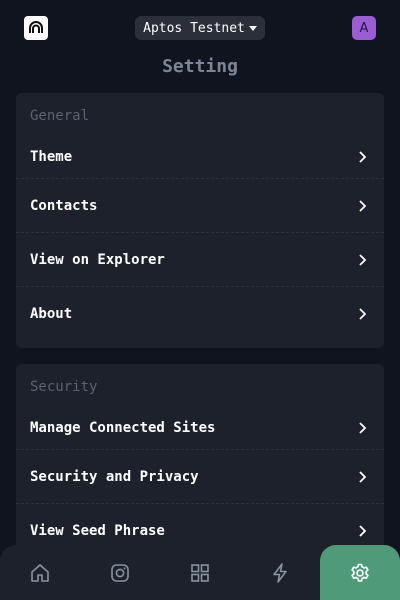 The height and width of the screenshot is (600, 400). I want to click on settings-item-label: About, so click(51, 314).